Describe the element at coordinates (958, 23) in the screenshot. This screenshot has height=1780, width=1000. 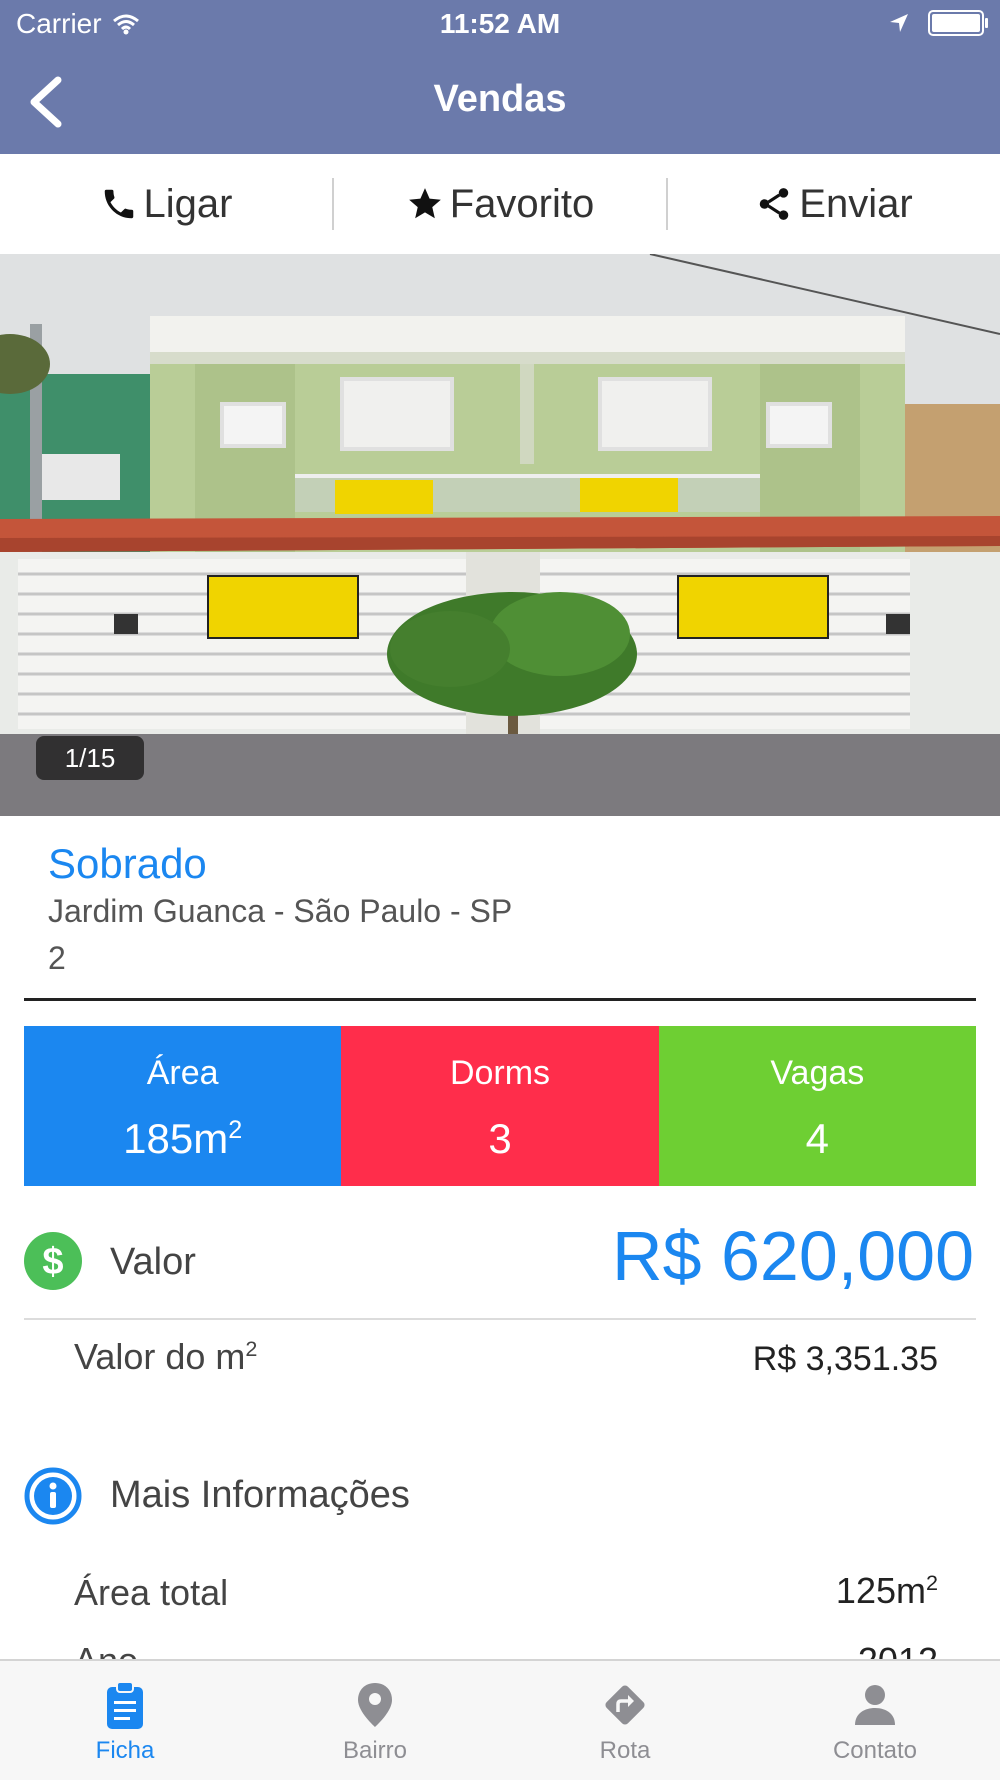
I see `battery-icon` at that location.